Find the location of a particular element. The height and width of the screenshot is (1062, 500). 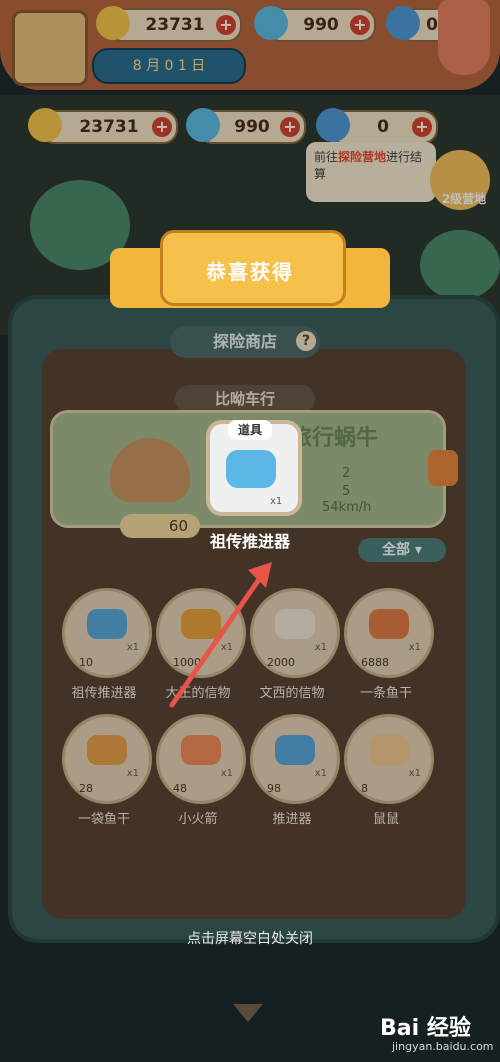

down-arrow-icon is located at coordinates (248, 1013).